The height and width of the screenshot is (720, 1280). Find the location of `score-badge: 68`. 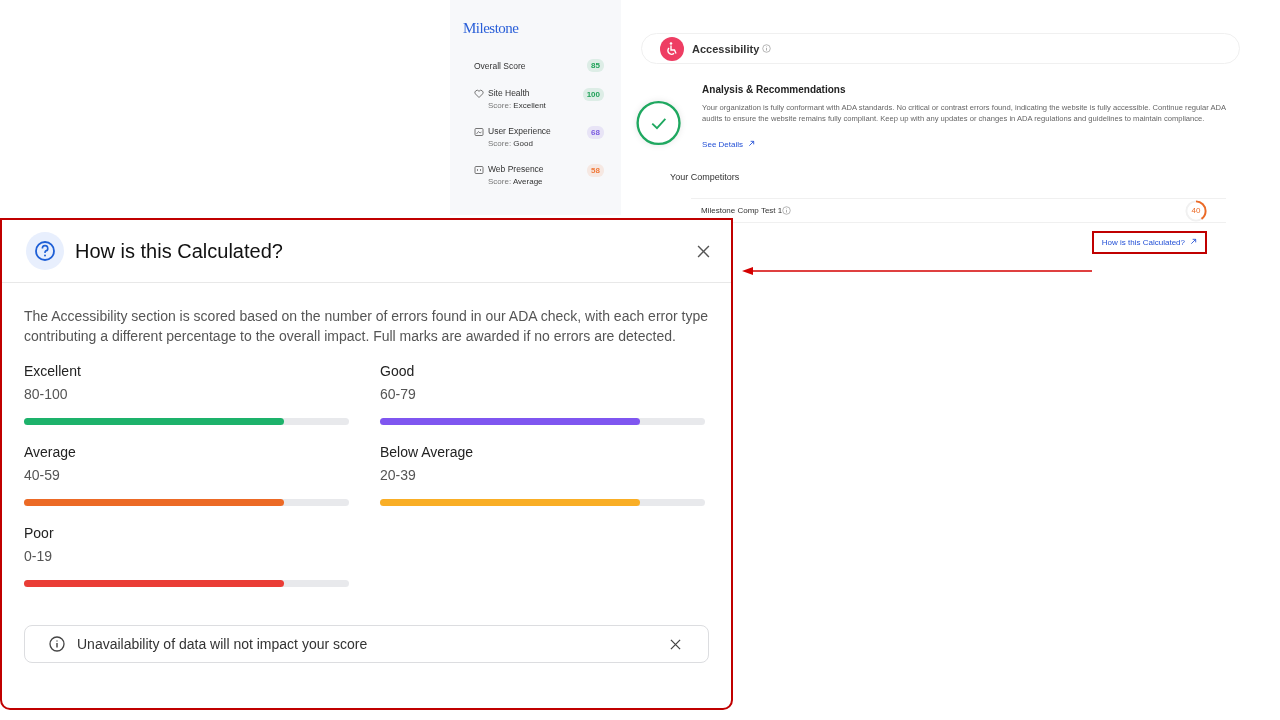

score-badge: 68 is located at coordinates (595, 132).